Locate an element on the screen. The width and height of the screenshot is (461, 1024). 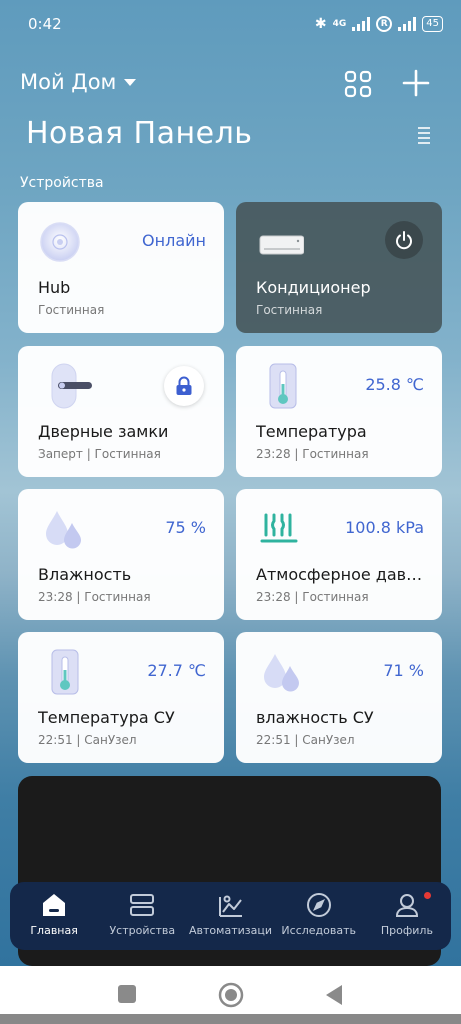
humidity-value: 71 % is located at coordinates (403, 670).